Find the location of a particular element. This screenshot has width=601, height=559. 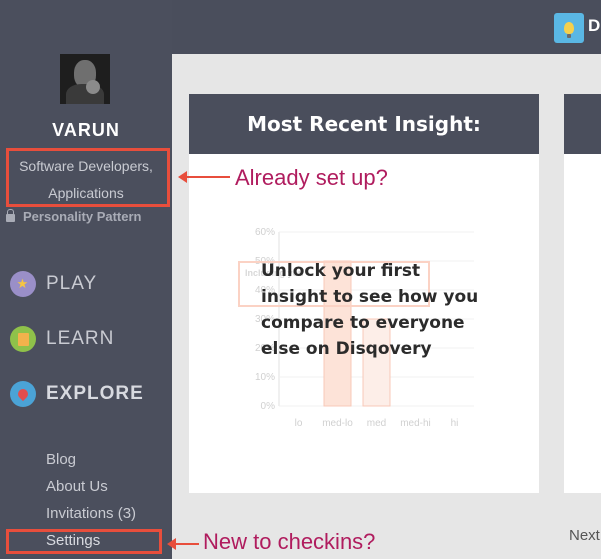

y-tick-label: 60% is located at coordinates (265, 232).